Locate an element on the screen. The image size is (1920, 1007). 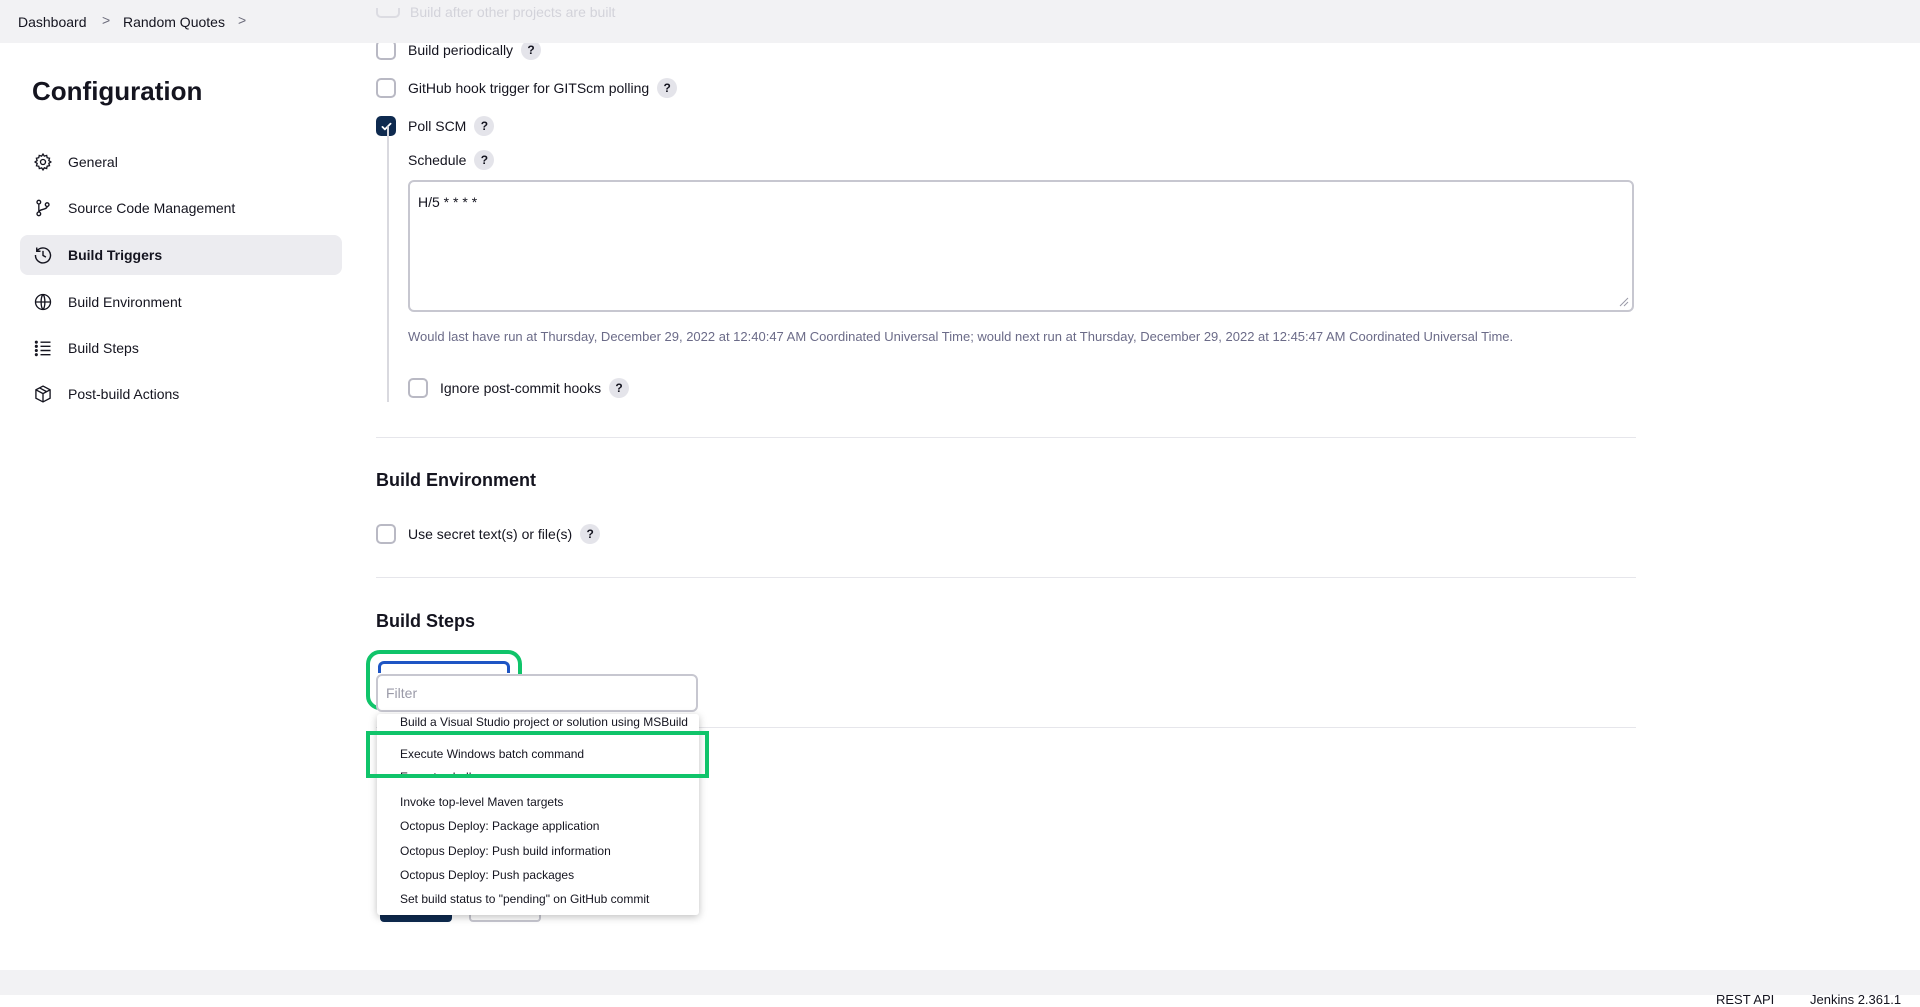
build-after-other-projects-row: Build after other projects are built is located at coordinates (495, 12).